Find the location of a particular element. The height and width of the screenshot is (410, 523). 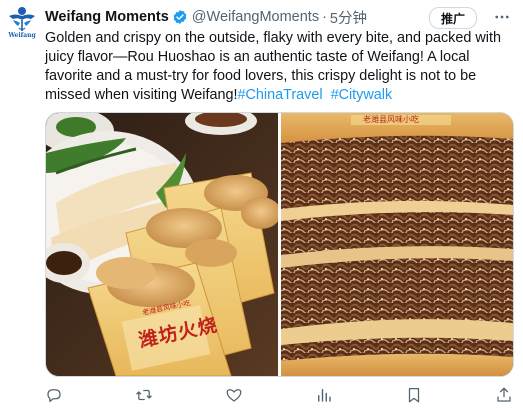

action-bar is located at coordinates (279, 395).